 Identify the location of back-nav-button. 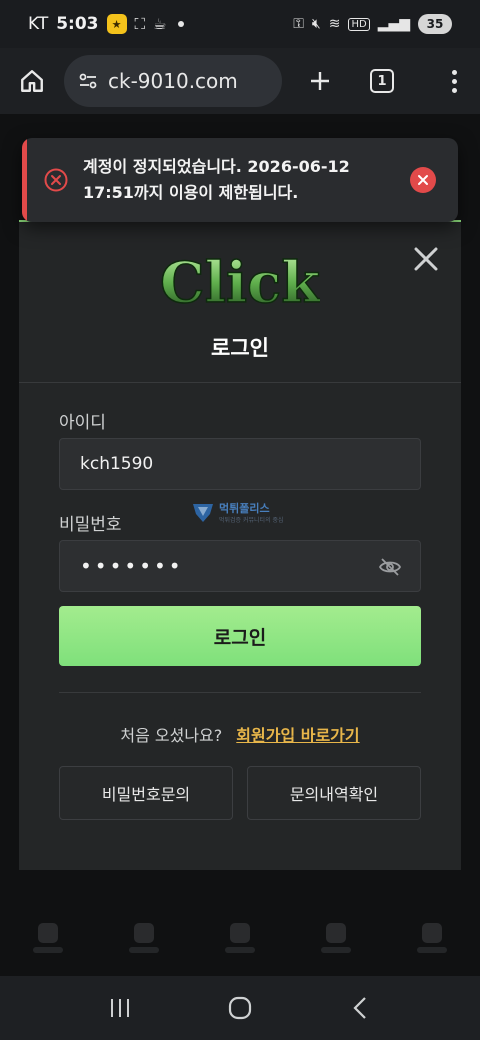
(360, 1008).